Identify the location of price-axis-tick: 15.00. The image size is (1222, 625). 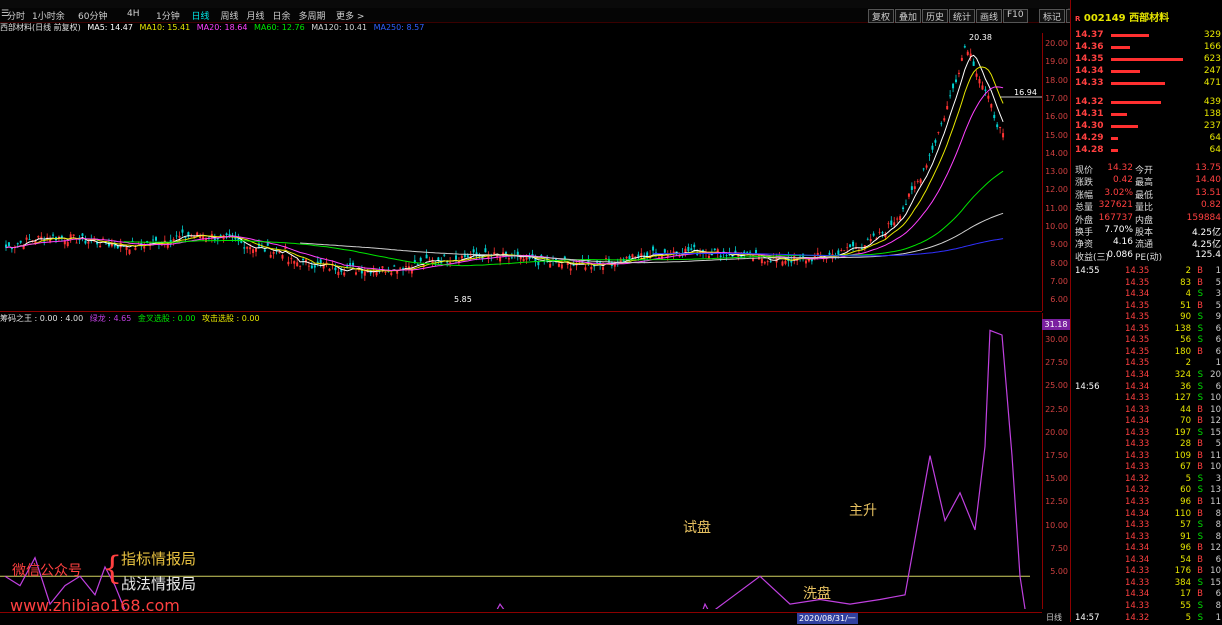
(1056, 135).